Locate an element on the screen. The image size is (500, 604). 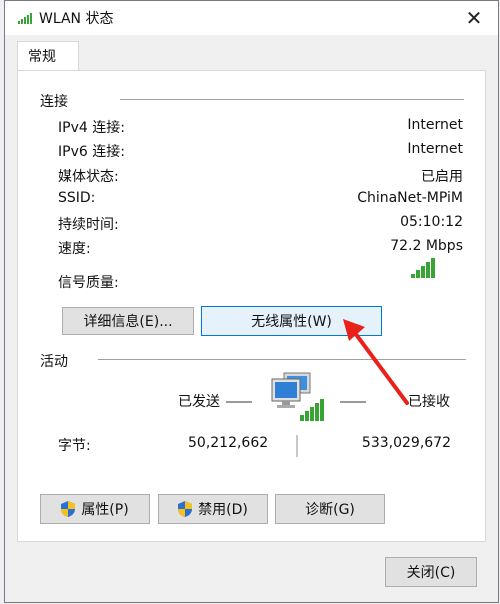
duration-value: 05:10:12 is located at coordinates (431, 222).